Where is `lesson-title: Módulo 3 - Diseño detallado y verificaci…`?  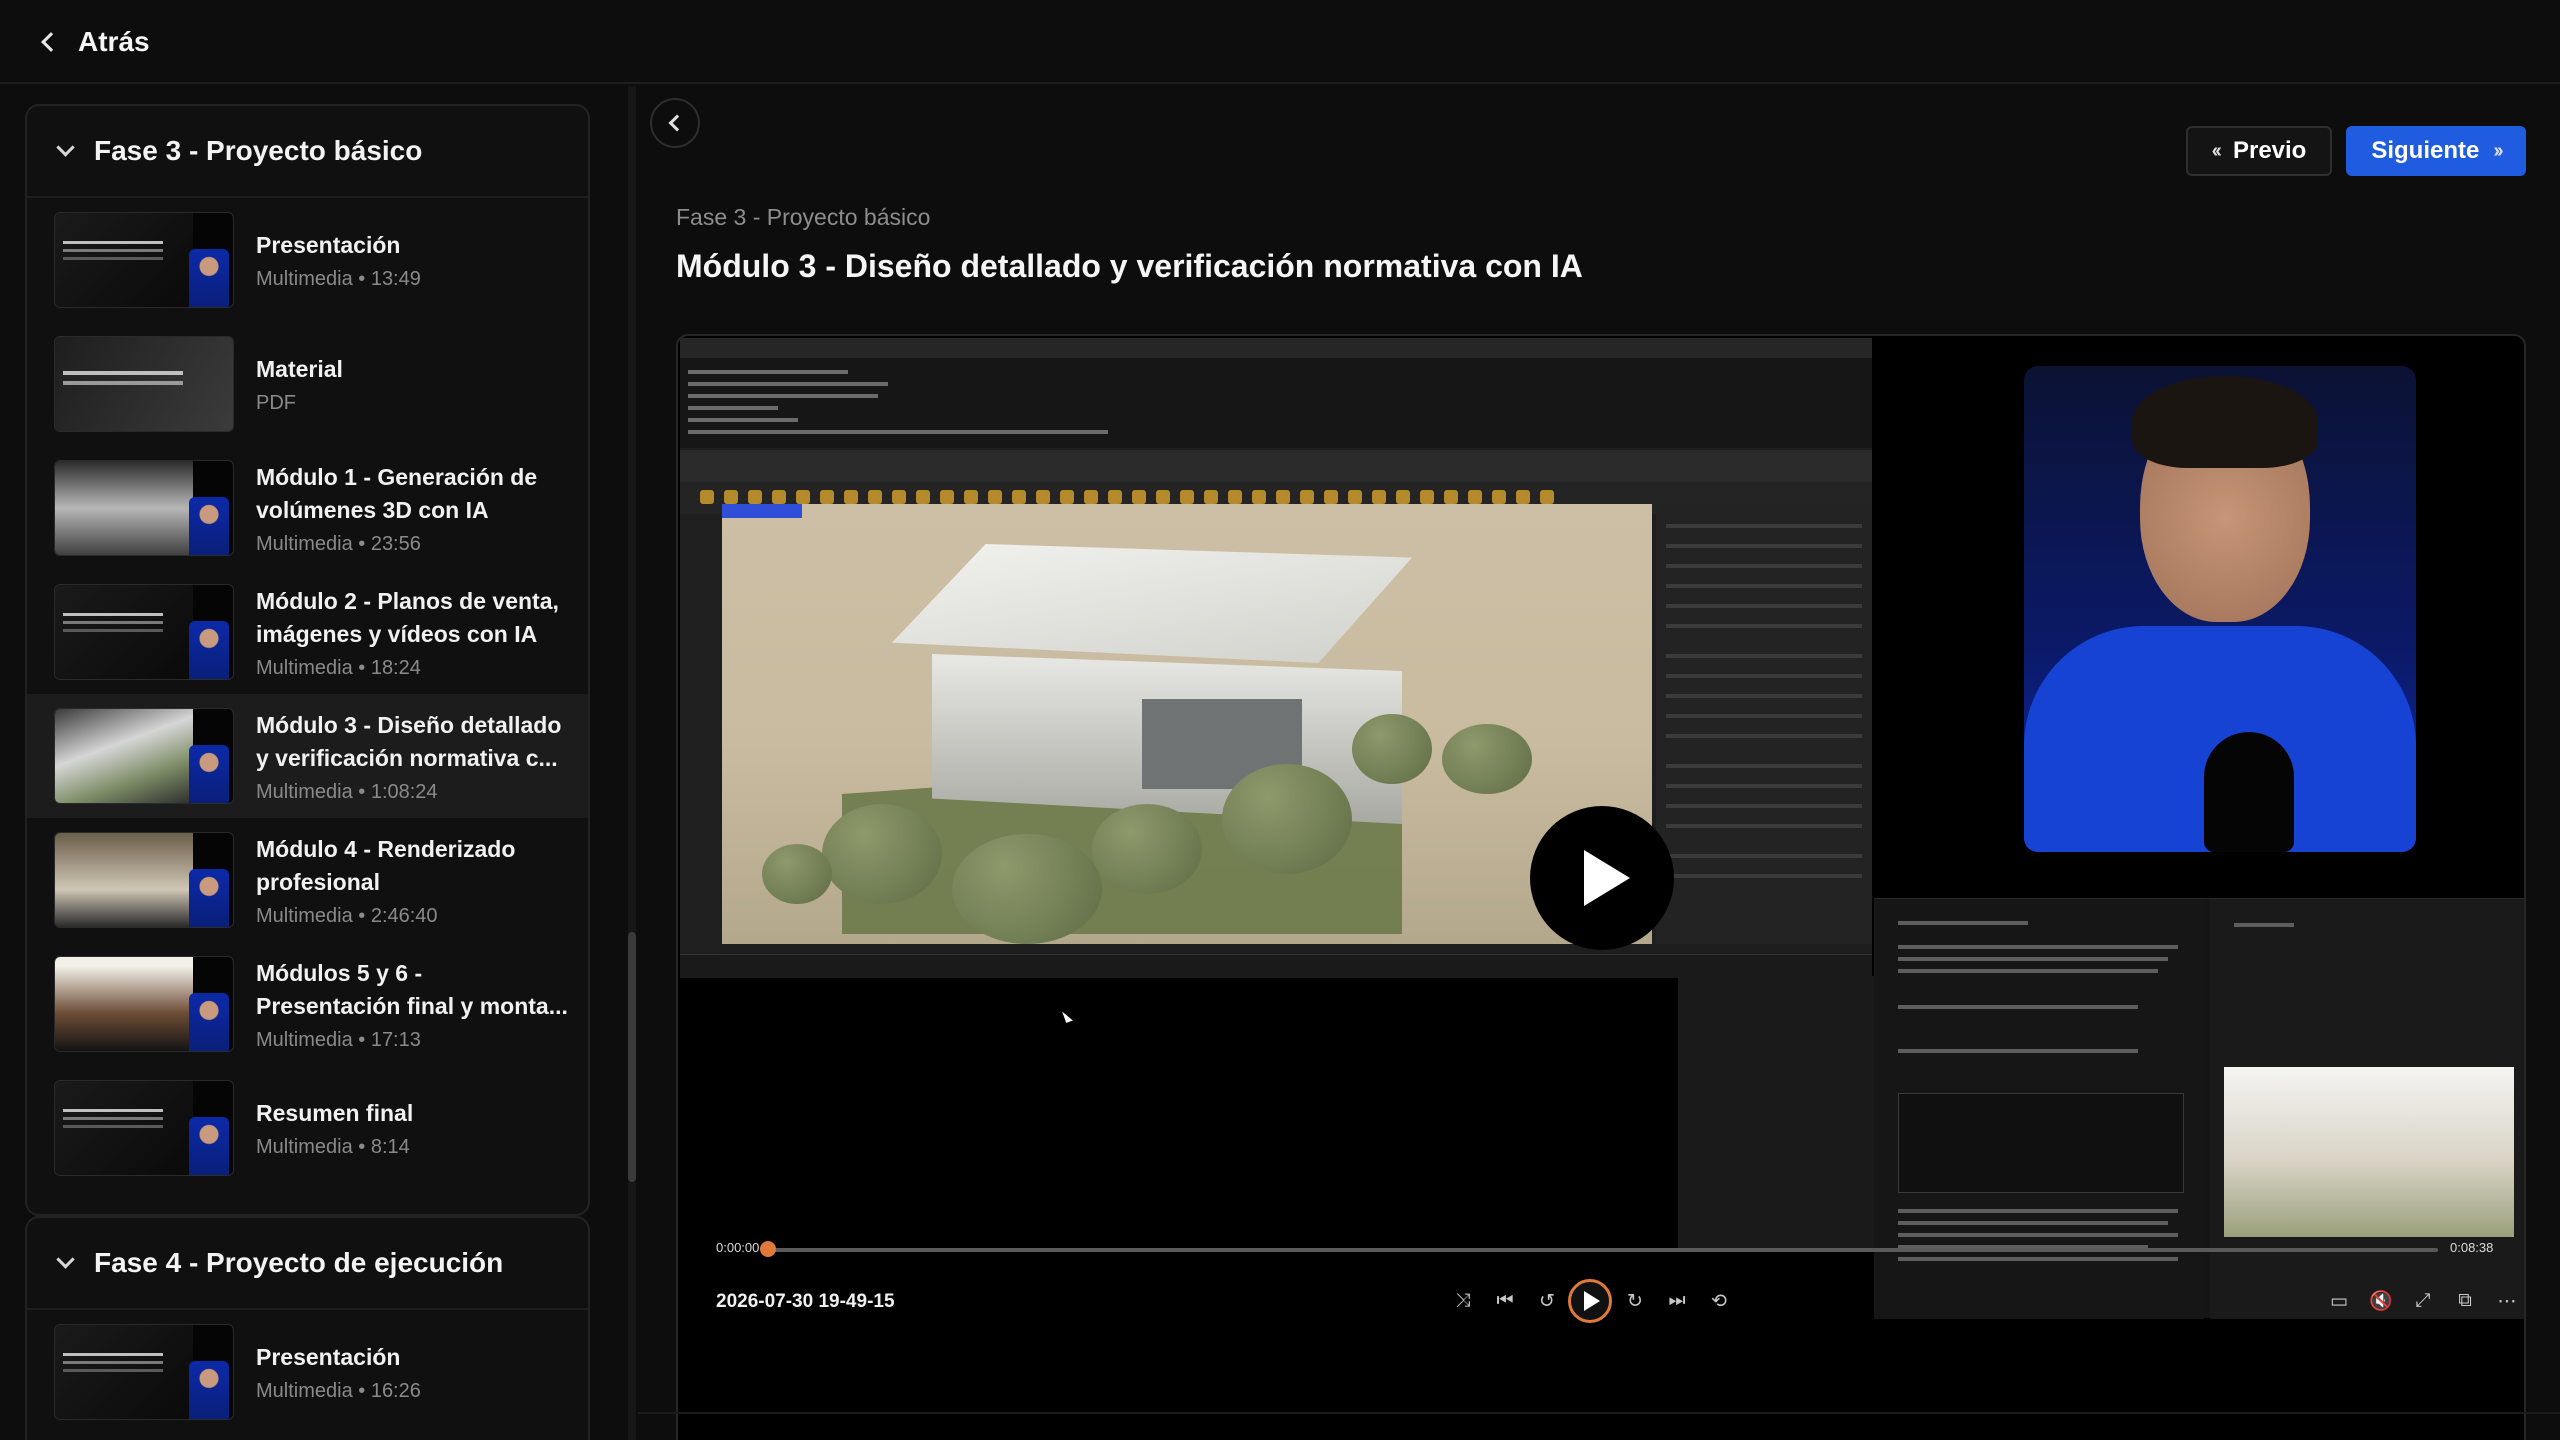 lesson-title: Módulo 3 - Diseño detallado y verificaci… is located at coordinates (409, 741).